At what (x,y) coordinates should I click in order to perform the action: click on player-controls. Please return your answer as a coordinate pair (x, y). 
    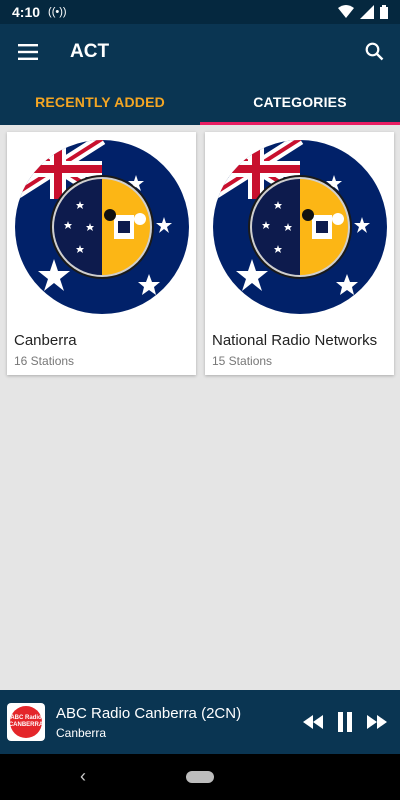
    Looking at the image, I should click on (345, 722).